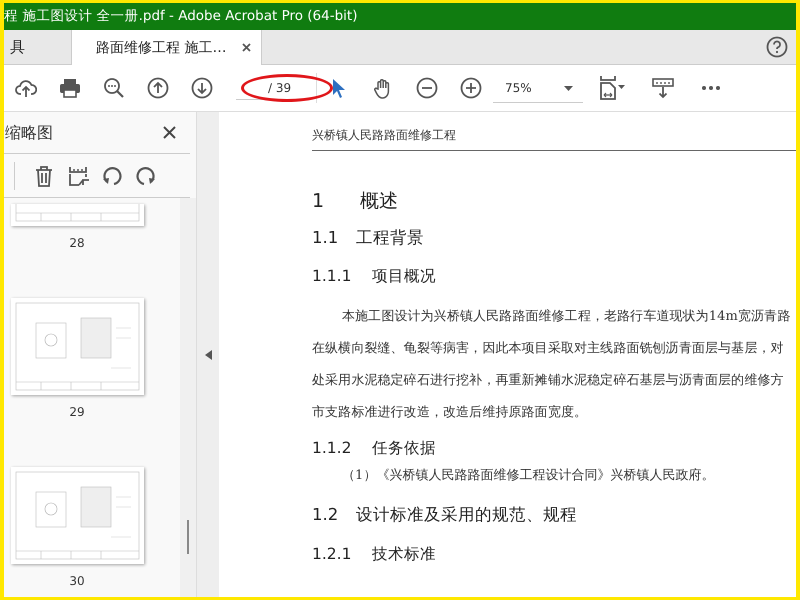  What do you see at coordinates (374, 448) in the screenshot?
I see `section-heading: 1.1.2 任务依据` at bounding box center [374, 448].